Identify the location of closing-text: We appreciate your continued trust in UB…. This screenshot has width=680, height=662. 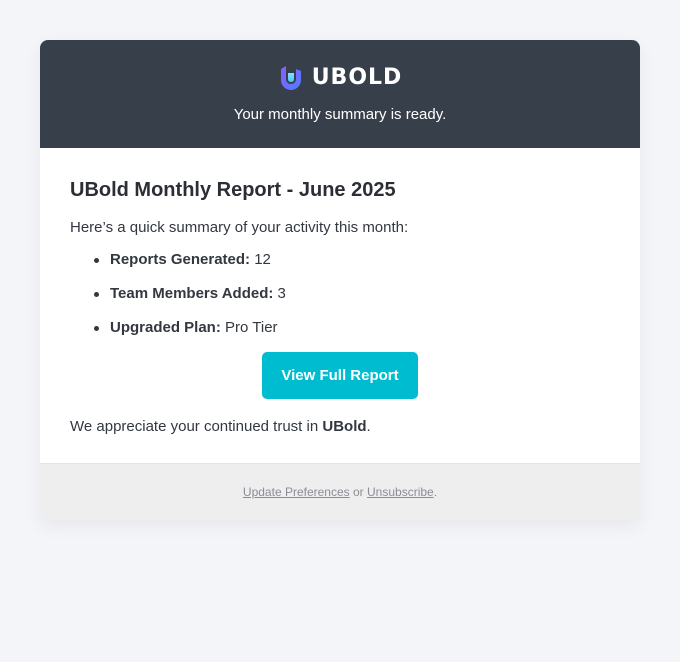
(340, 427).